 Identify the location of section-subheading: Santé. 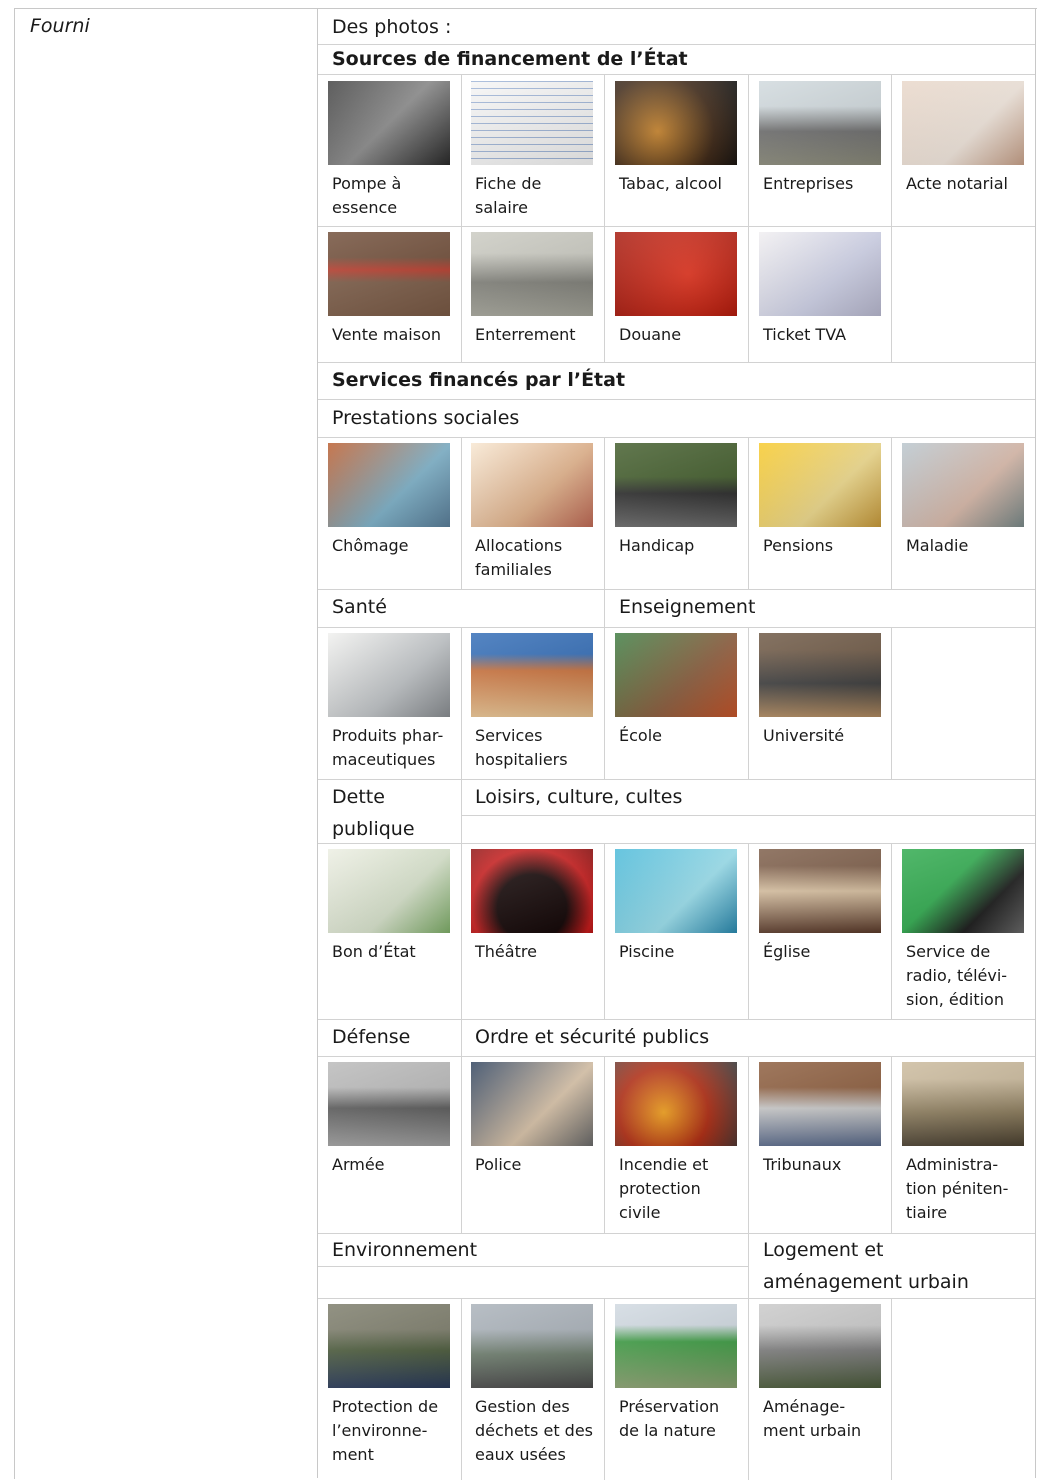
(359, 607).